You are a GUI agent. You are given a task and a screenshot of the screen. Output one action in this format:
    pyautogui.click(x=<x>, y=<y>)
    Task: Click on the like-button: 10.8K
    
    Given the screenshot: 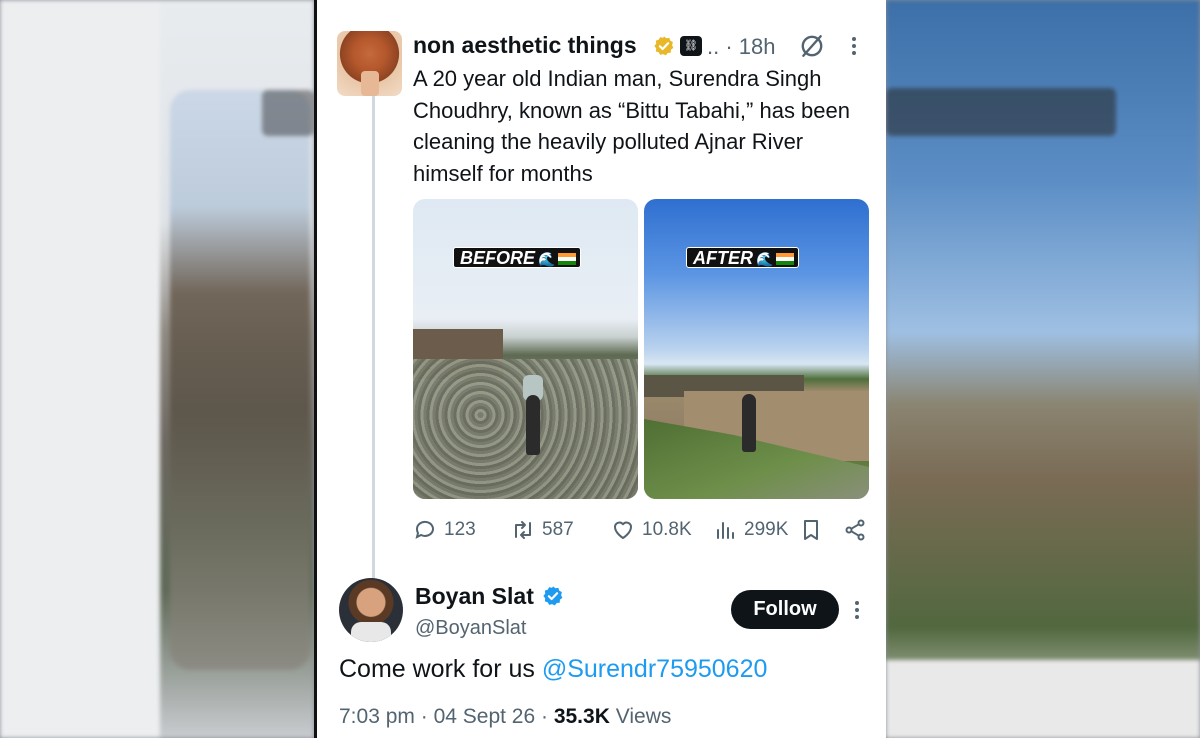 What is the action you would take?
    pyautogui.click(x=651, y=530)
    